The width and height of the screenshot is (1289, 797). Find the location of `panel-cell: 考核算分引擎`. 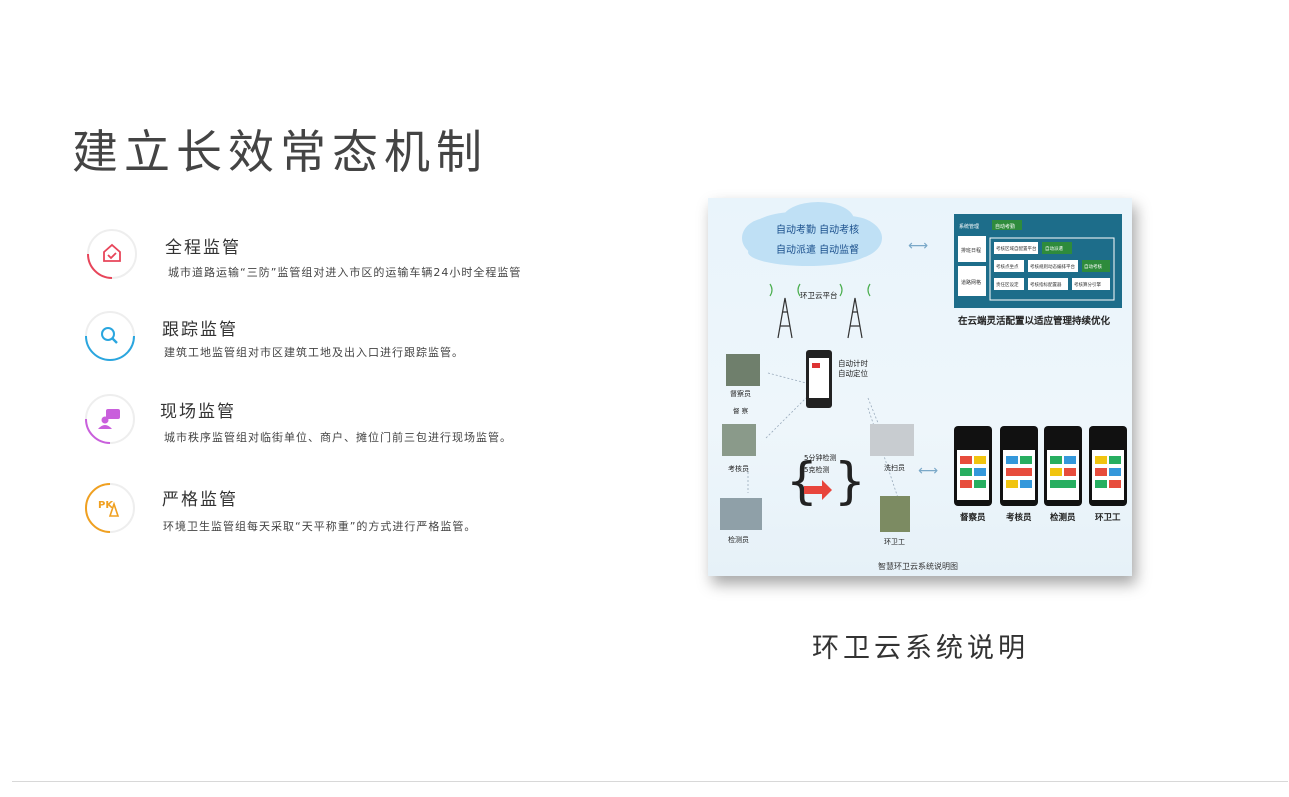

panel-cell: 考核算分引擎 is located at coordinates (1087, 284).